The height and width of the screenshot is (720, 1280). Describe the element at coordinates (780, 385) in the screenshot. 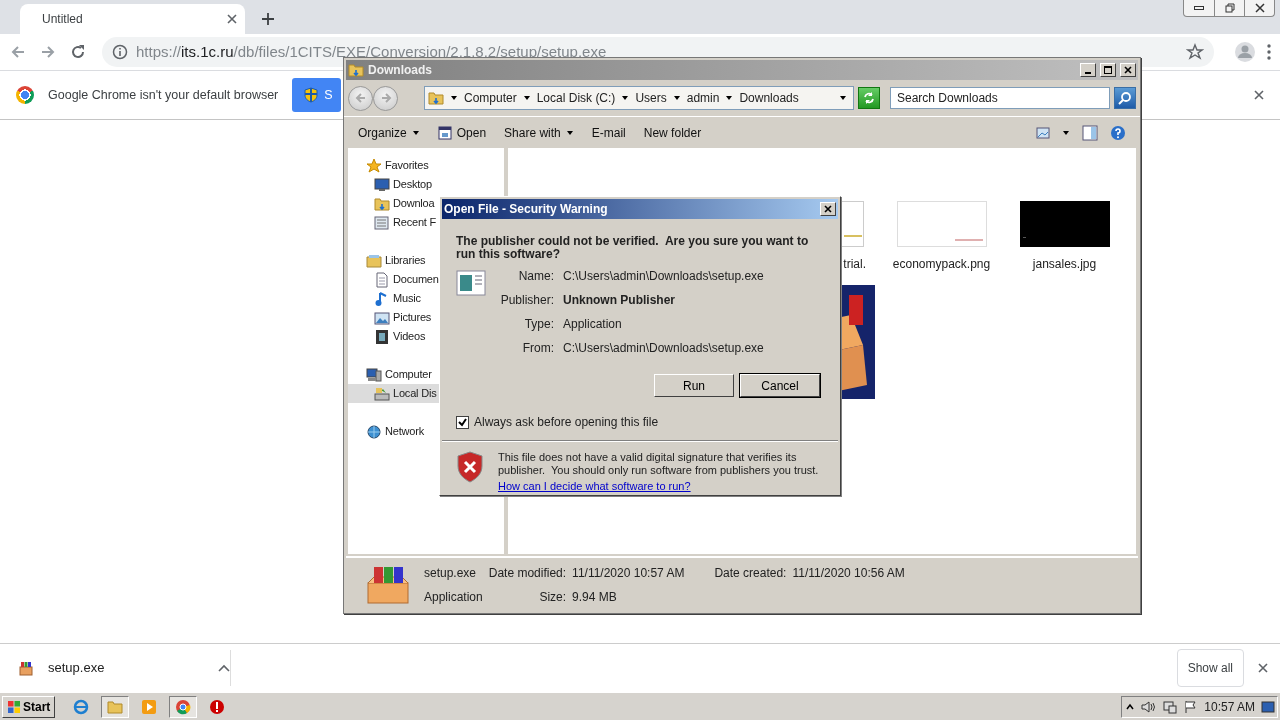

I see `dialog-button: Cancel` at that location.